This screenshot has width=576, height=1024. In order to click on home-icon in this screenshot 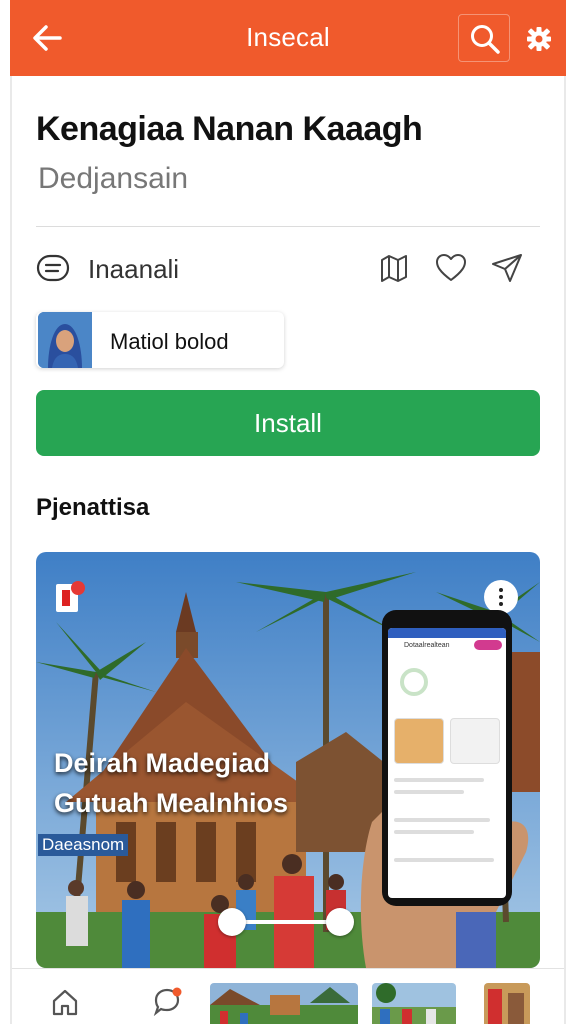, I will do `click(65, 1004)`.